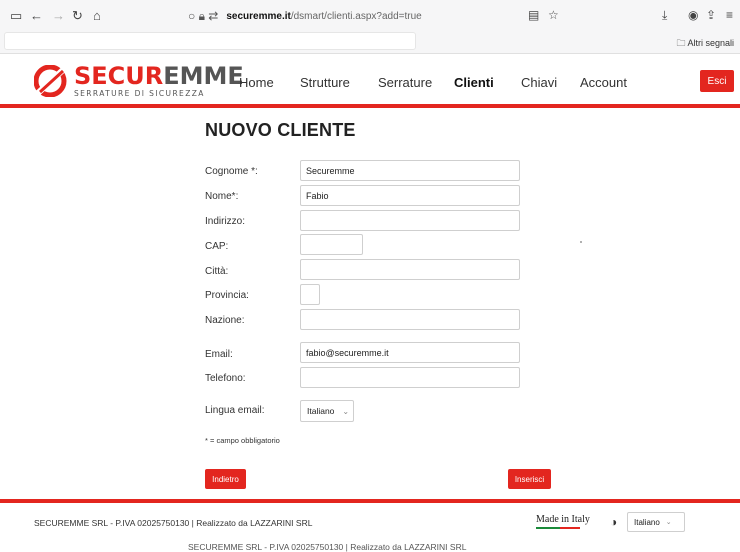 This screenshot has width=740, height=552. What do you see at coordinates (711, 15) in the screenshot?
I see `share-icon: ⇪` at bounding box center [711, 15].